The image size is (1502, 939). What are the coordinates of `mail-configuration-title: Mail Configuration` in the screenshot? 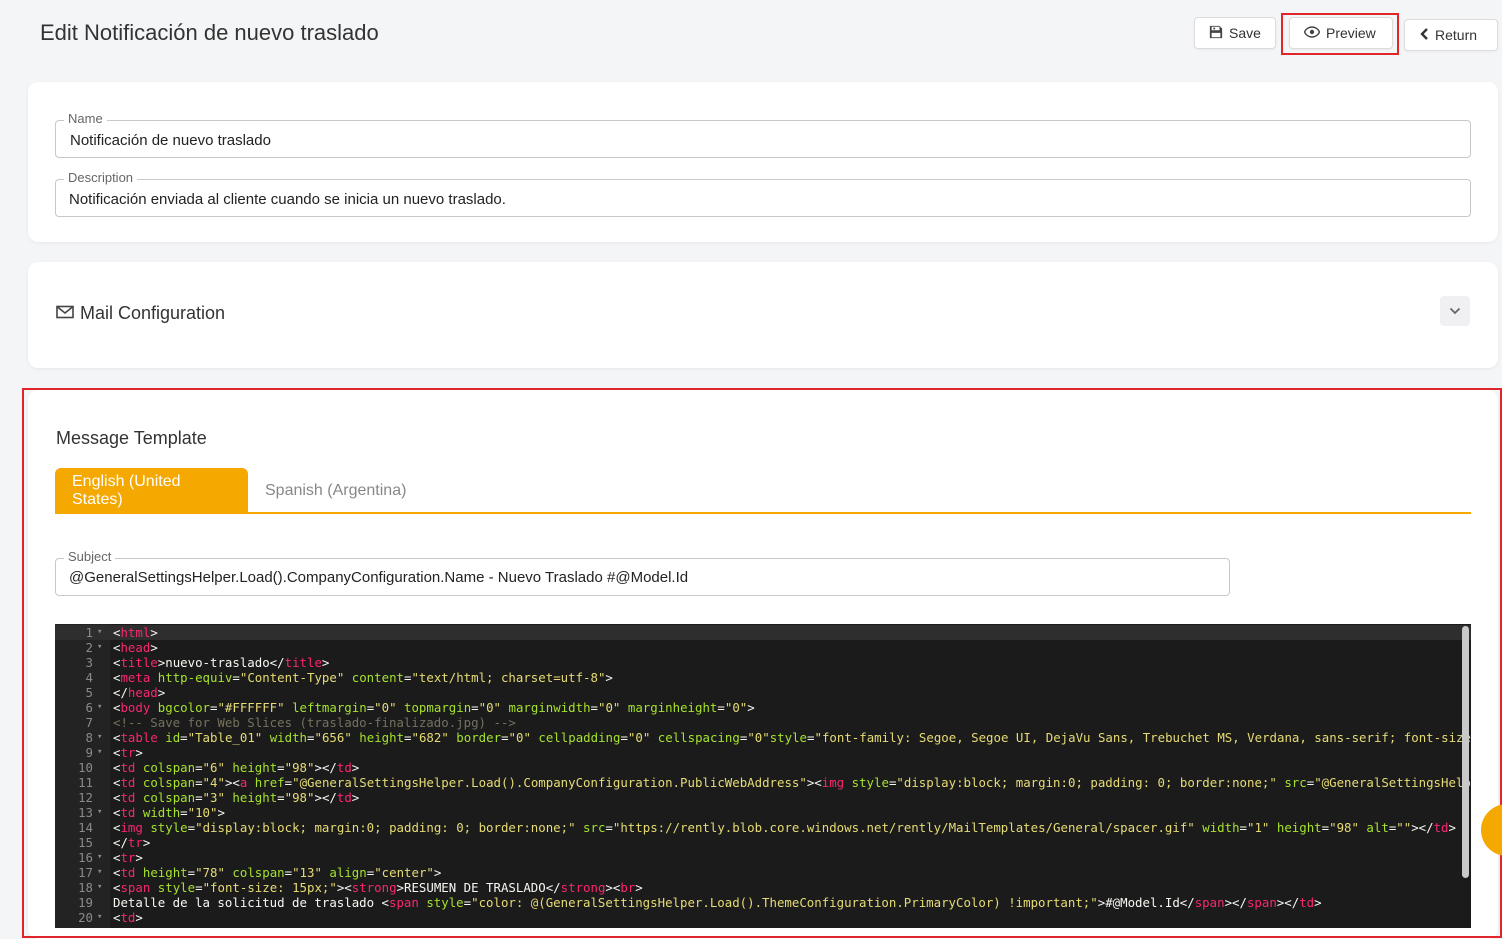 It's located at (153, 313).